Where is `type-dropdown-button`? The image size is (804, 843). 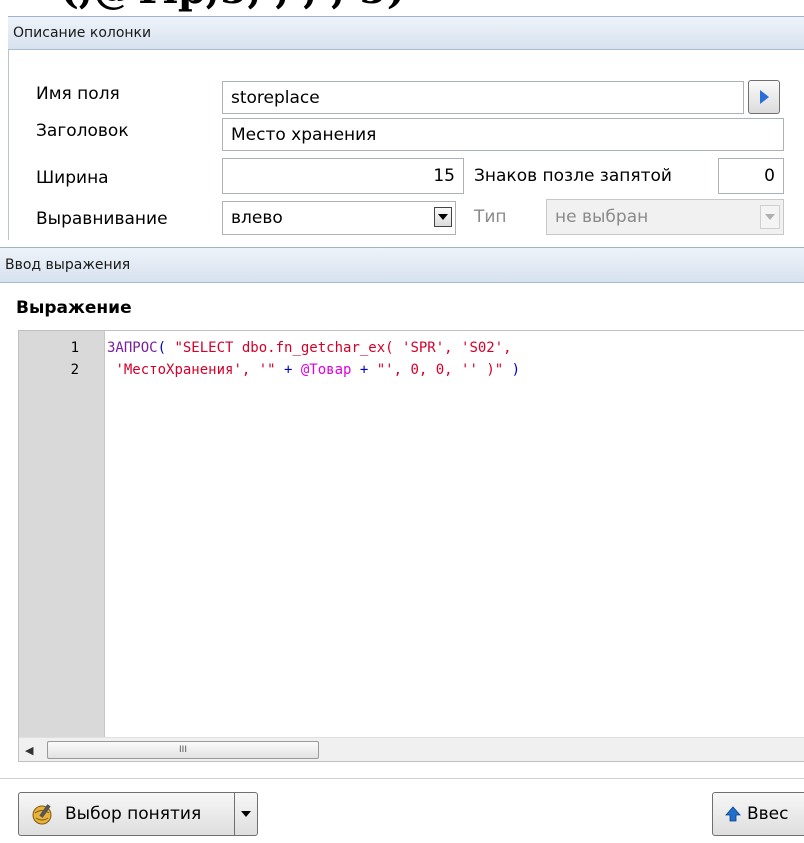
type-dropdown-button is located at coordinates (770, 217).